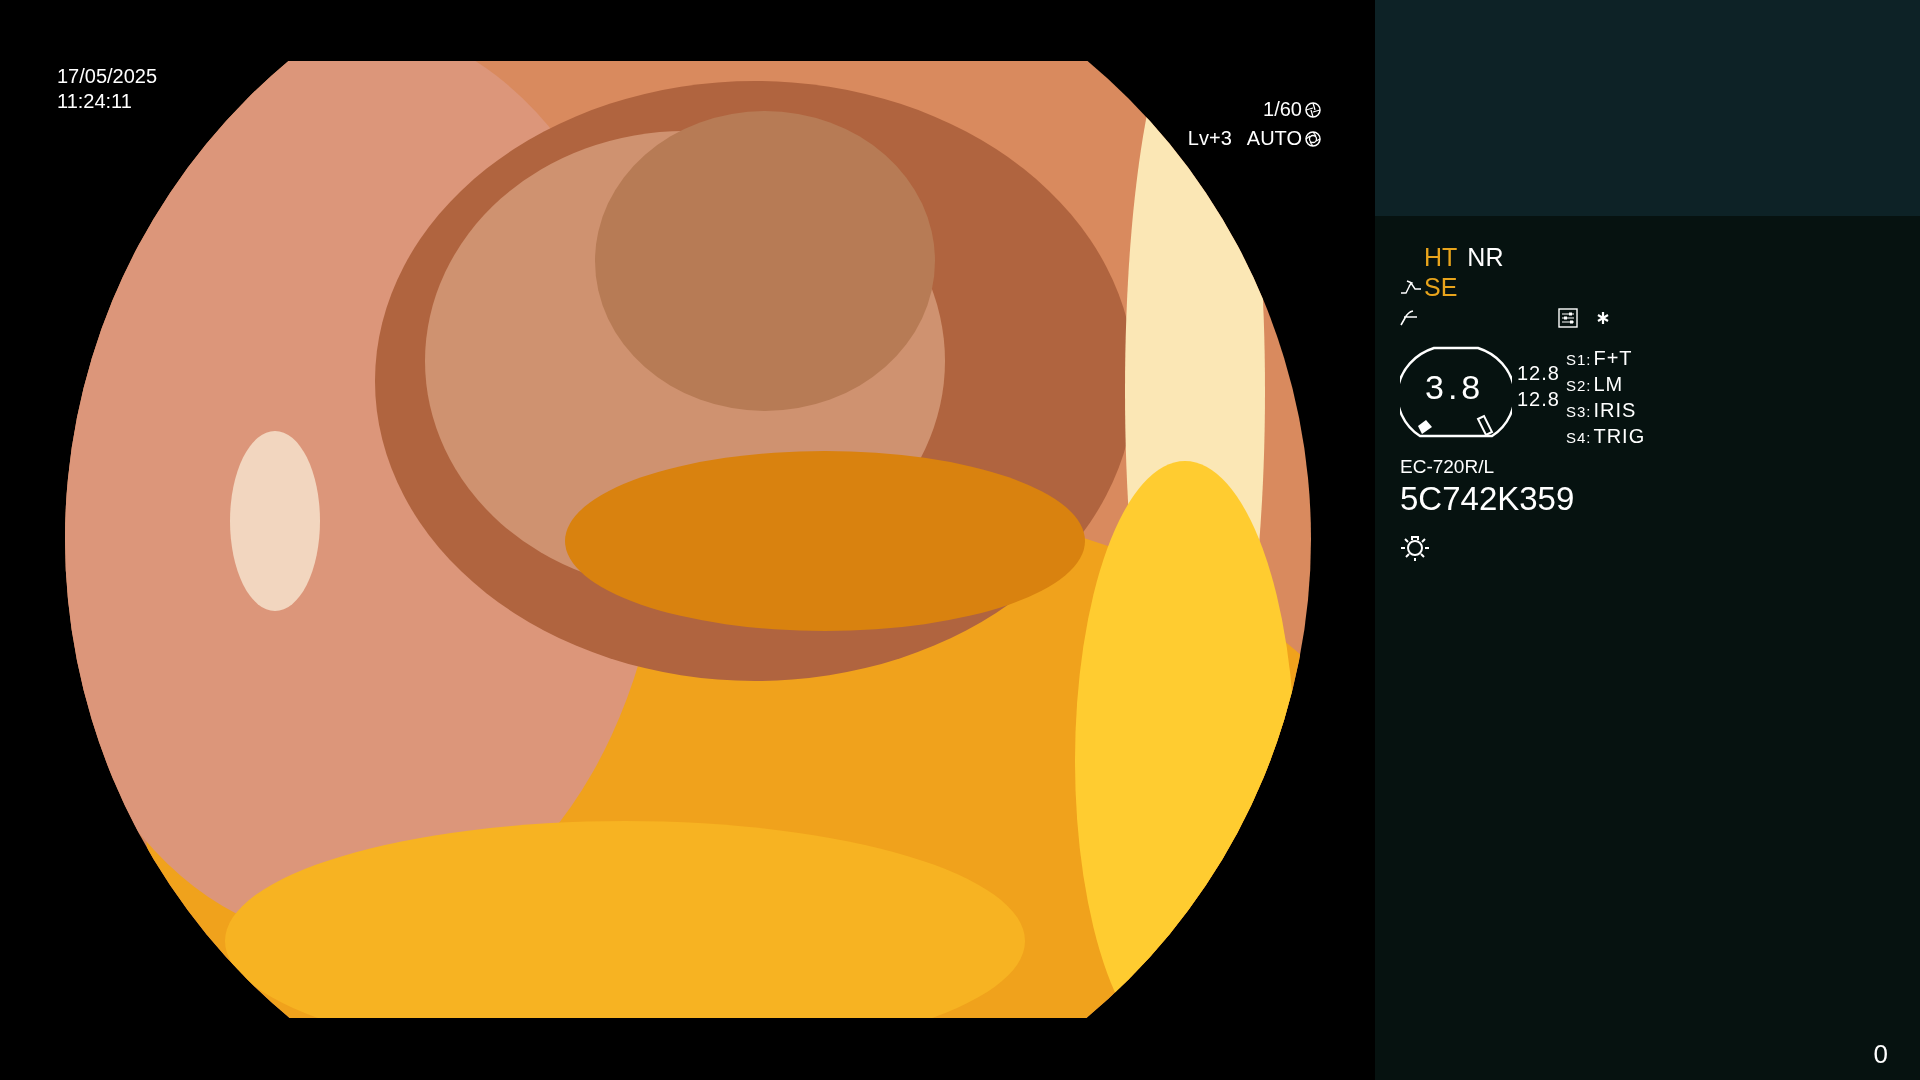 This screenshot has height=1080, width=1920. Describe the element at coordinates (1578, 385) in the screenshot. I see `switch-key: S2:` at that location.